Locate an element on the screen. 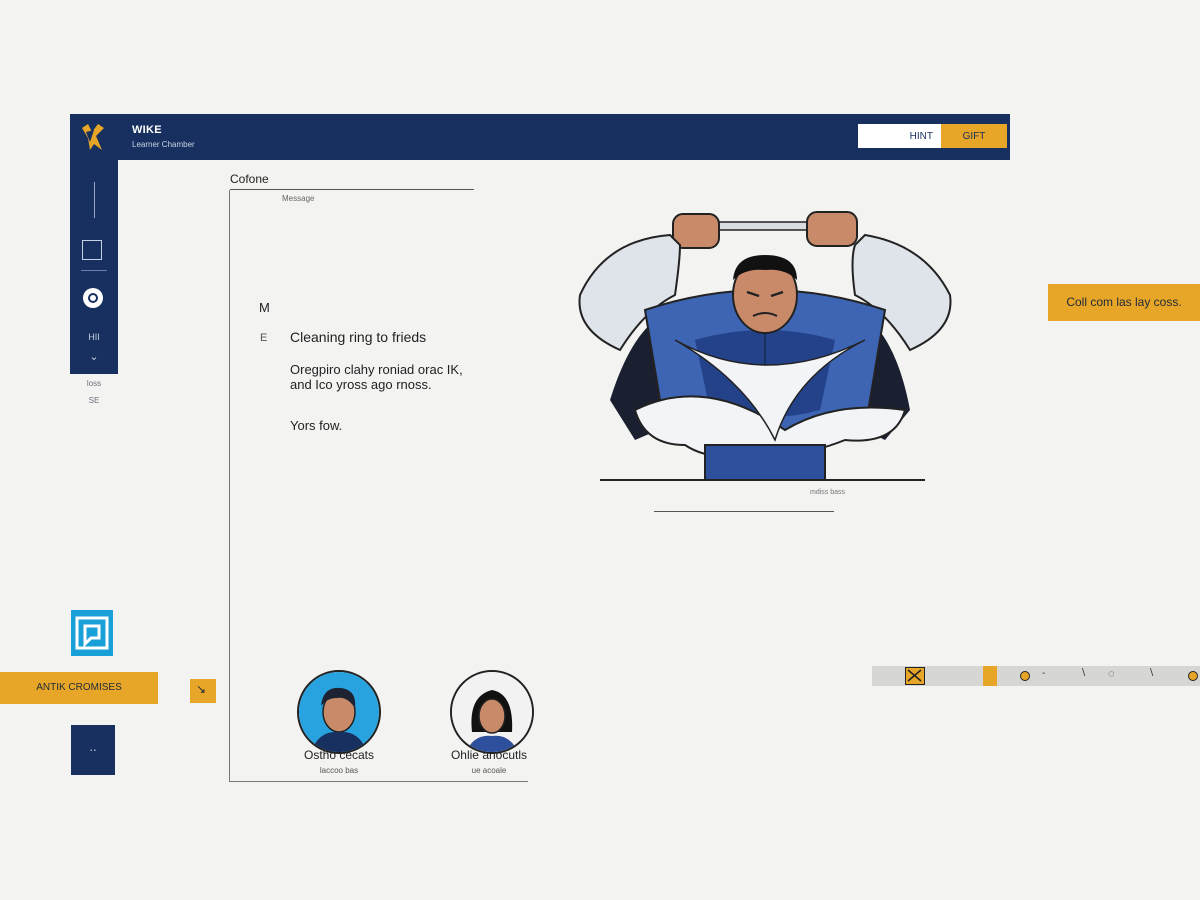 The image size is (1200, 900). chat-app-icon is located at coordinates (92, 633).